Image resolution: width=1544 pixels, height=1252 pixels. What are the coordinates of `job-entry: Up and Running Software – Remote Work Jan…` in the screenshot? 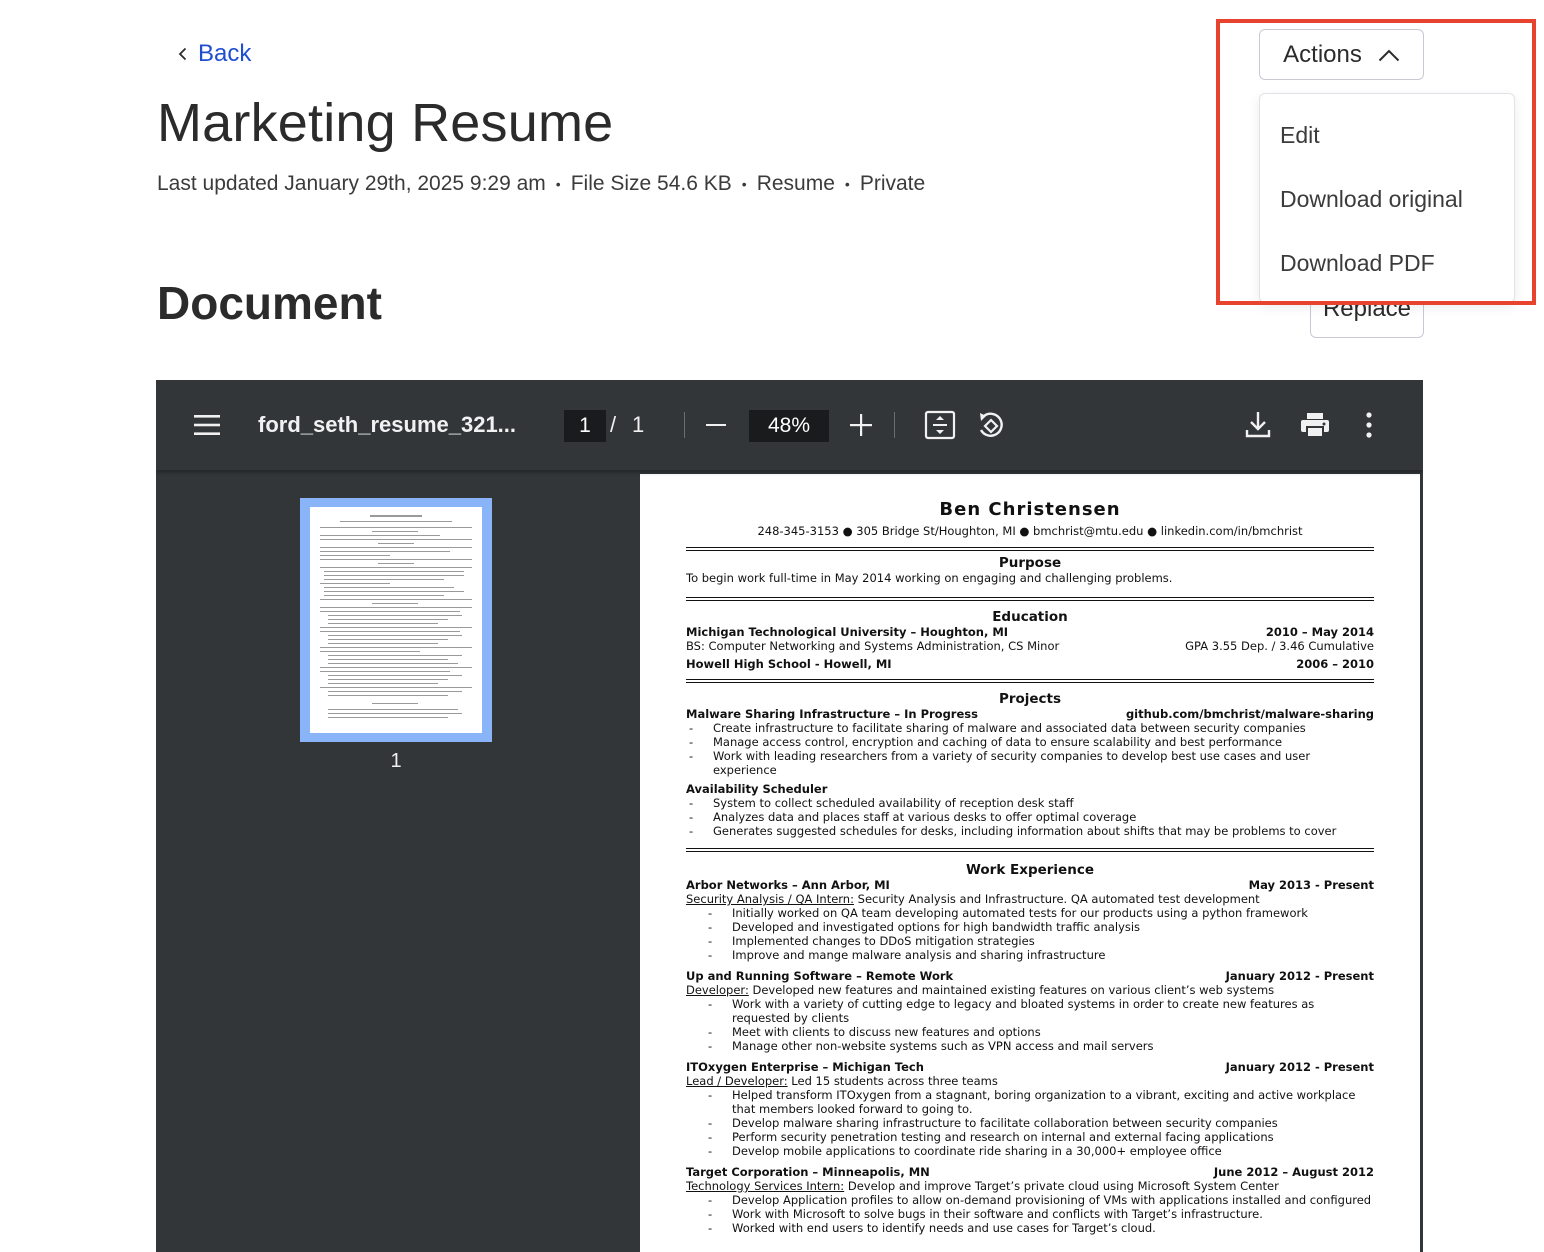 It's located at (1030, 1011).